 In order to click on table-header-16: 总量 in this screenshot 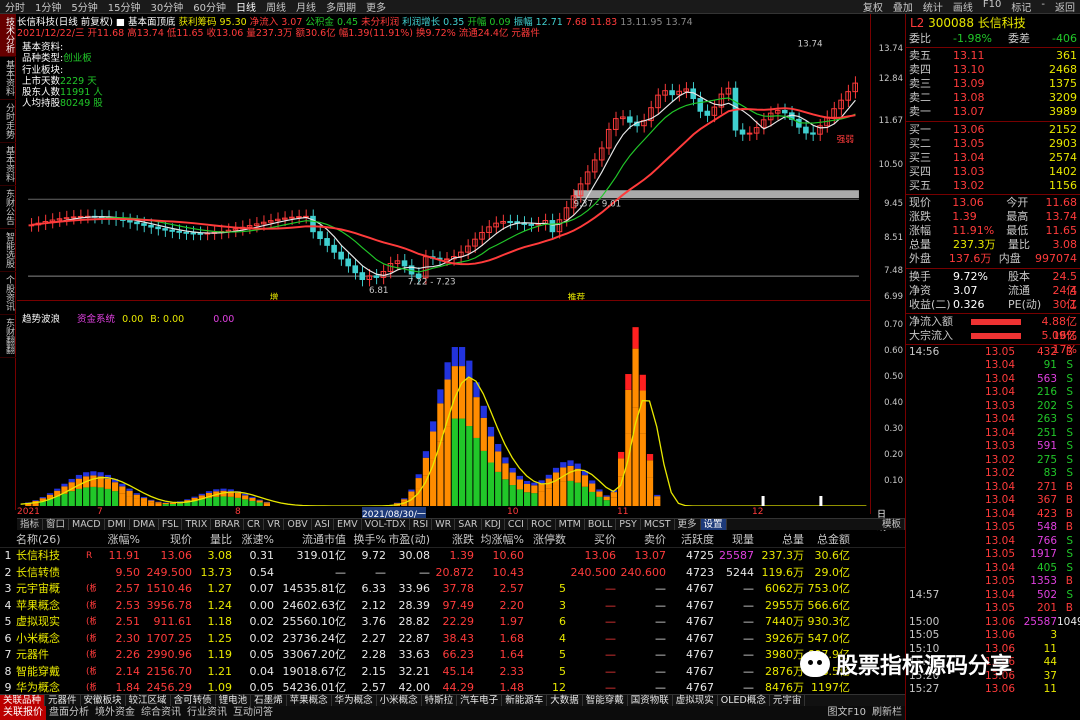, I will do `click(779, 539)`.